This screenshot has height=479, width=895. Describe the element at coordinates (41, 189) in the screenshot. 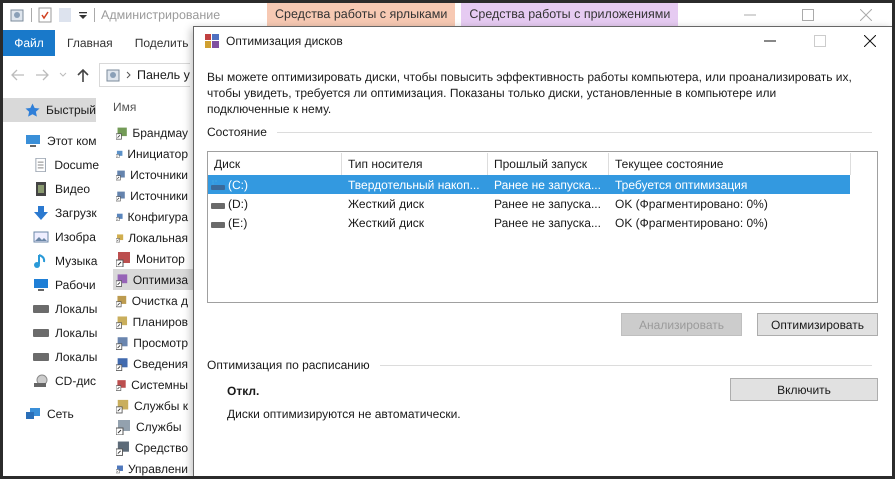

I see `video-icon` at that location.